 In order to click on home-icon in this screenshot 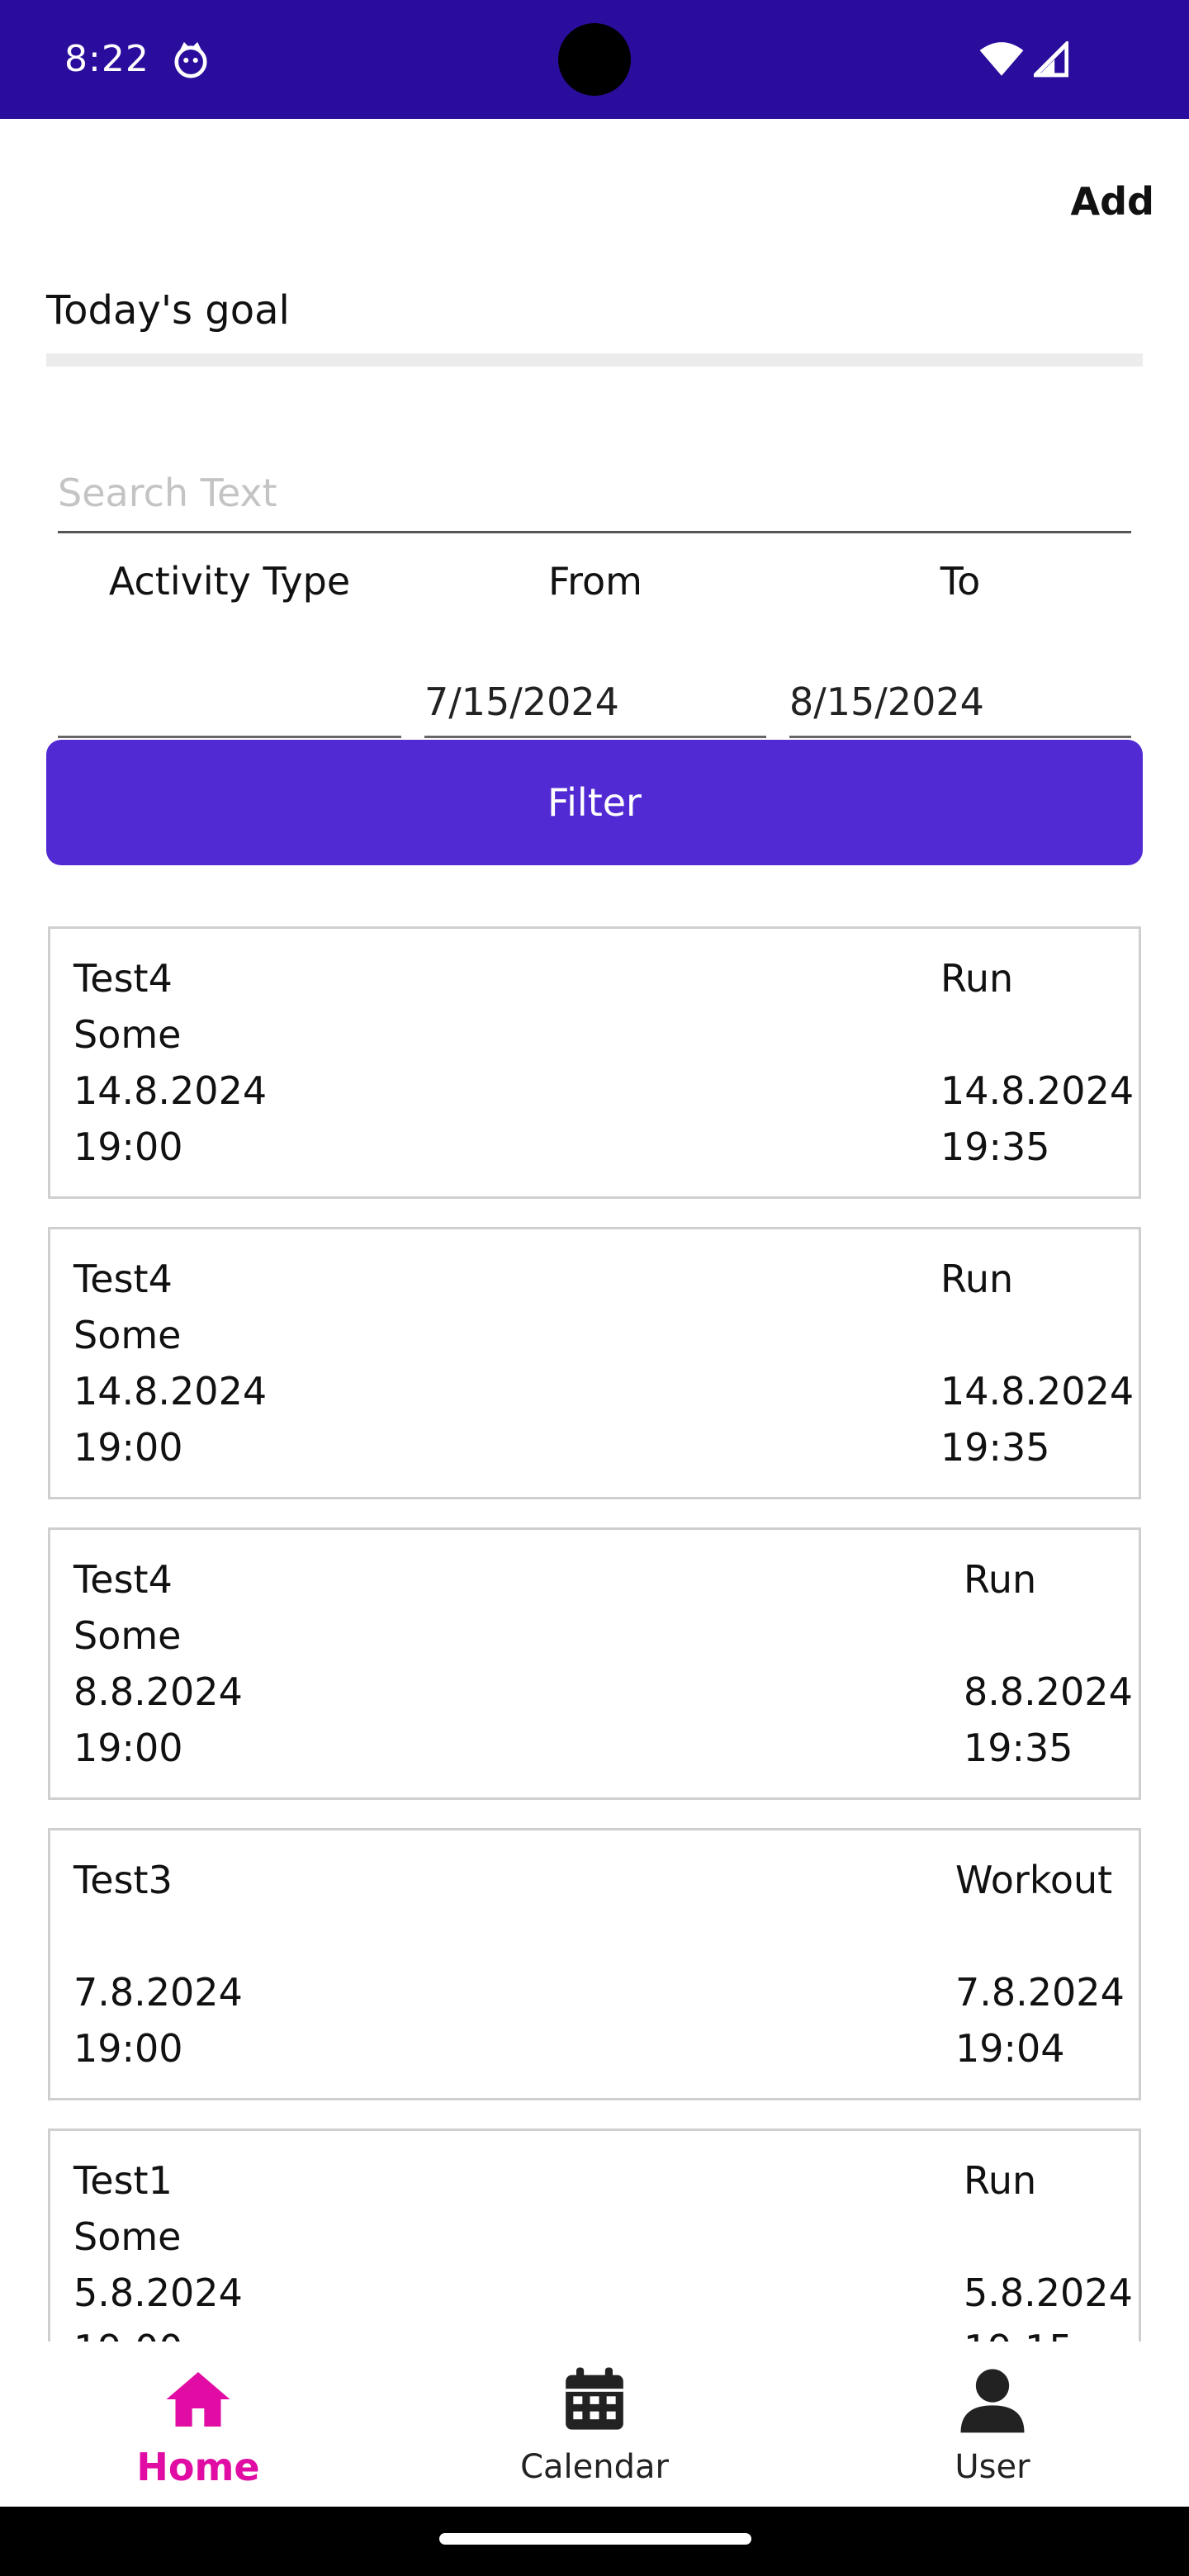, I will do `click(198, 2399)`.